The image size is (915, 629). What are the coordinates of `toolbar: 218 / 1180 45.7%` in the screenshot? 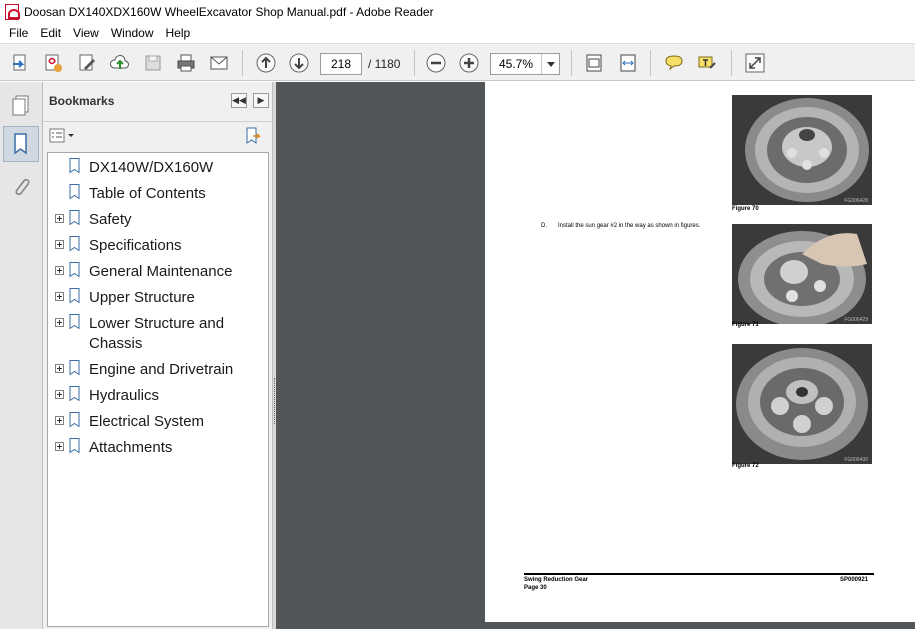 It's located at (457, 62).